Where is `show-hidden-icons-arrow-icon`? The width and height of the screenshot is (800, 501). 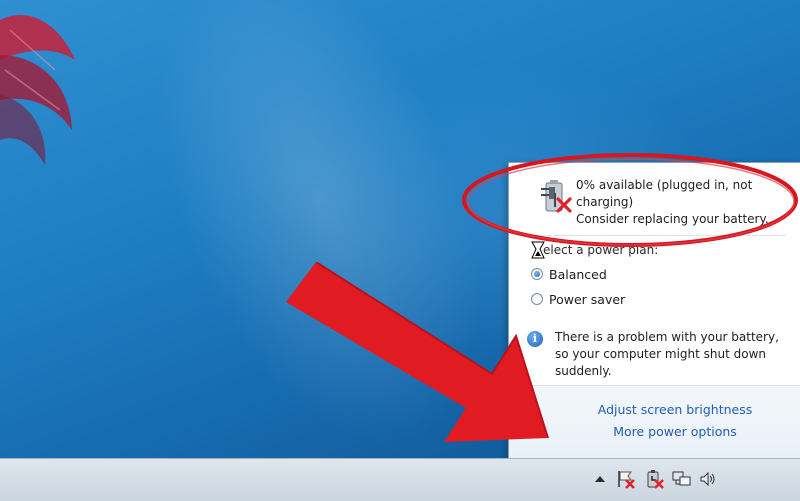
show-hidden-icons-arrow-icon is located at coordinates (600, 479).